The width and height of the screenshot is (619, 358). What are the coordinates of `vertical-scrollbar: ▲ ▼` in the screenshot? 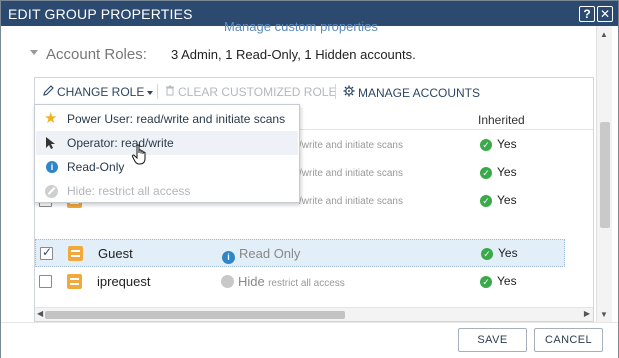 It's located at (604, 174).